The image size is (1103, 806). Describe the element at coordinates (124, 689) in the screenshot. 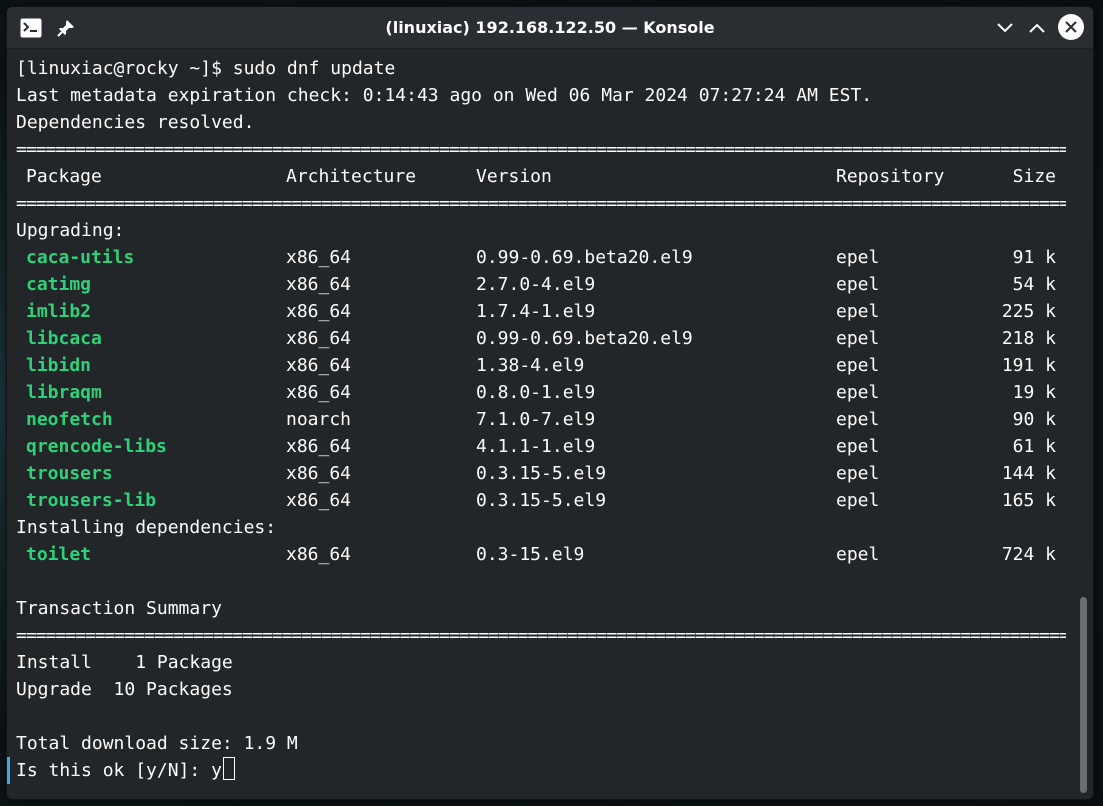

I see `upgrade-count-line: Upgrade 10 Packages` at that location.